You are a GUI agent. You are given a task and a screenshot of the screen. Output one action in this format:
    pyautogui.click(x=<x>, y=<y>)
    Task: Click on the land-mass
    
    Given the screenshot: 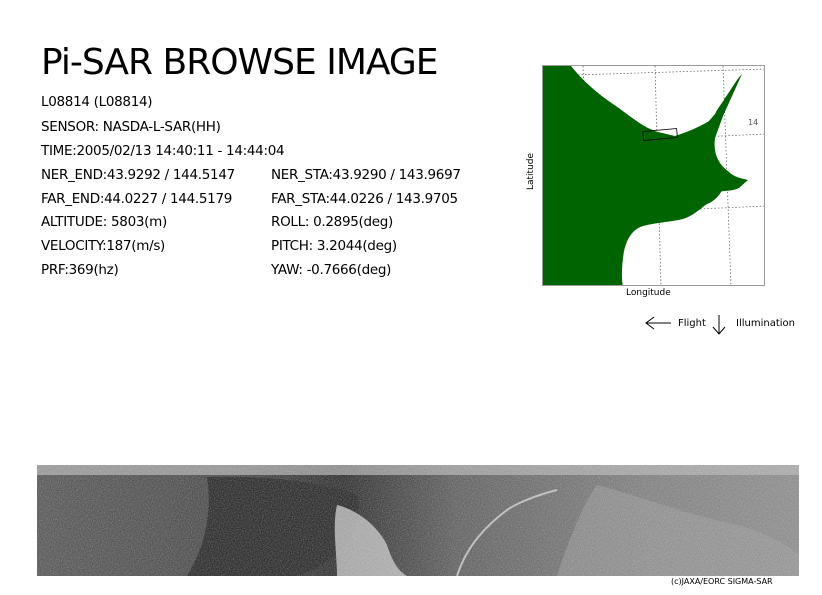 What is the action you would take?
    pyautogui.click(x=645, y=175)
    